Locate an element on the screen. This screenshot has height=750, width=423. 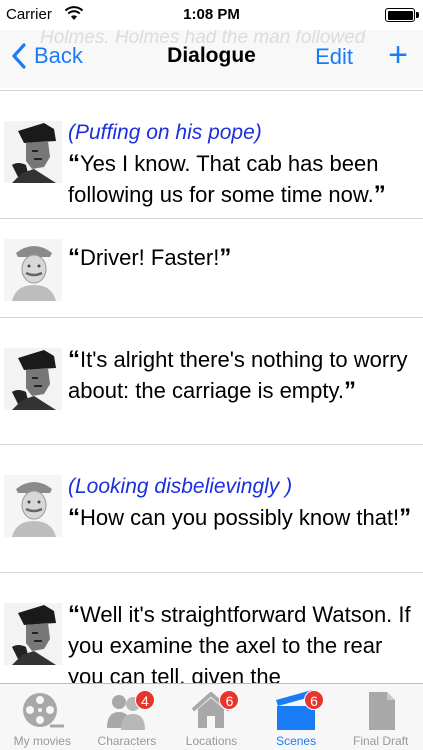
tab-label: Locations is located at coordinates (211, 741).